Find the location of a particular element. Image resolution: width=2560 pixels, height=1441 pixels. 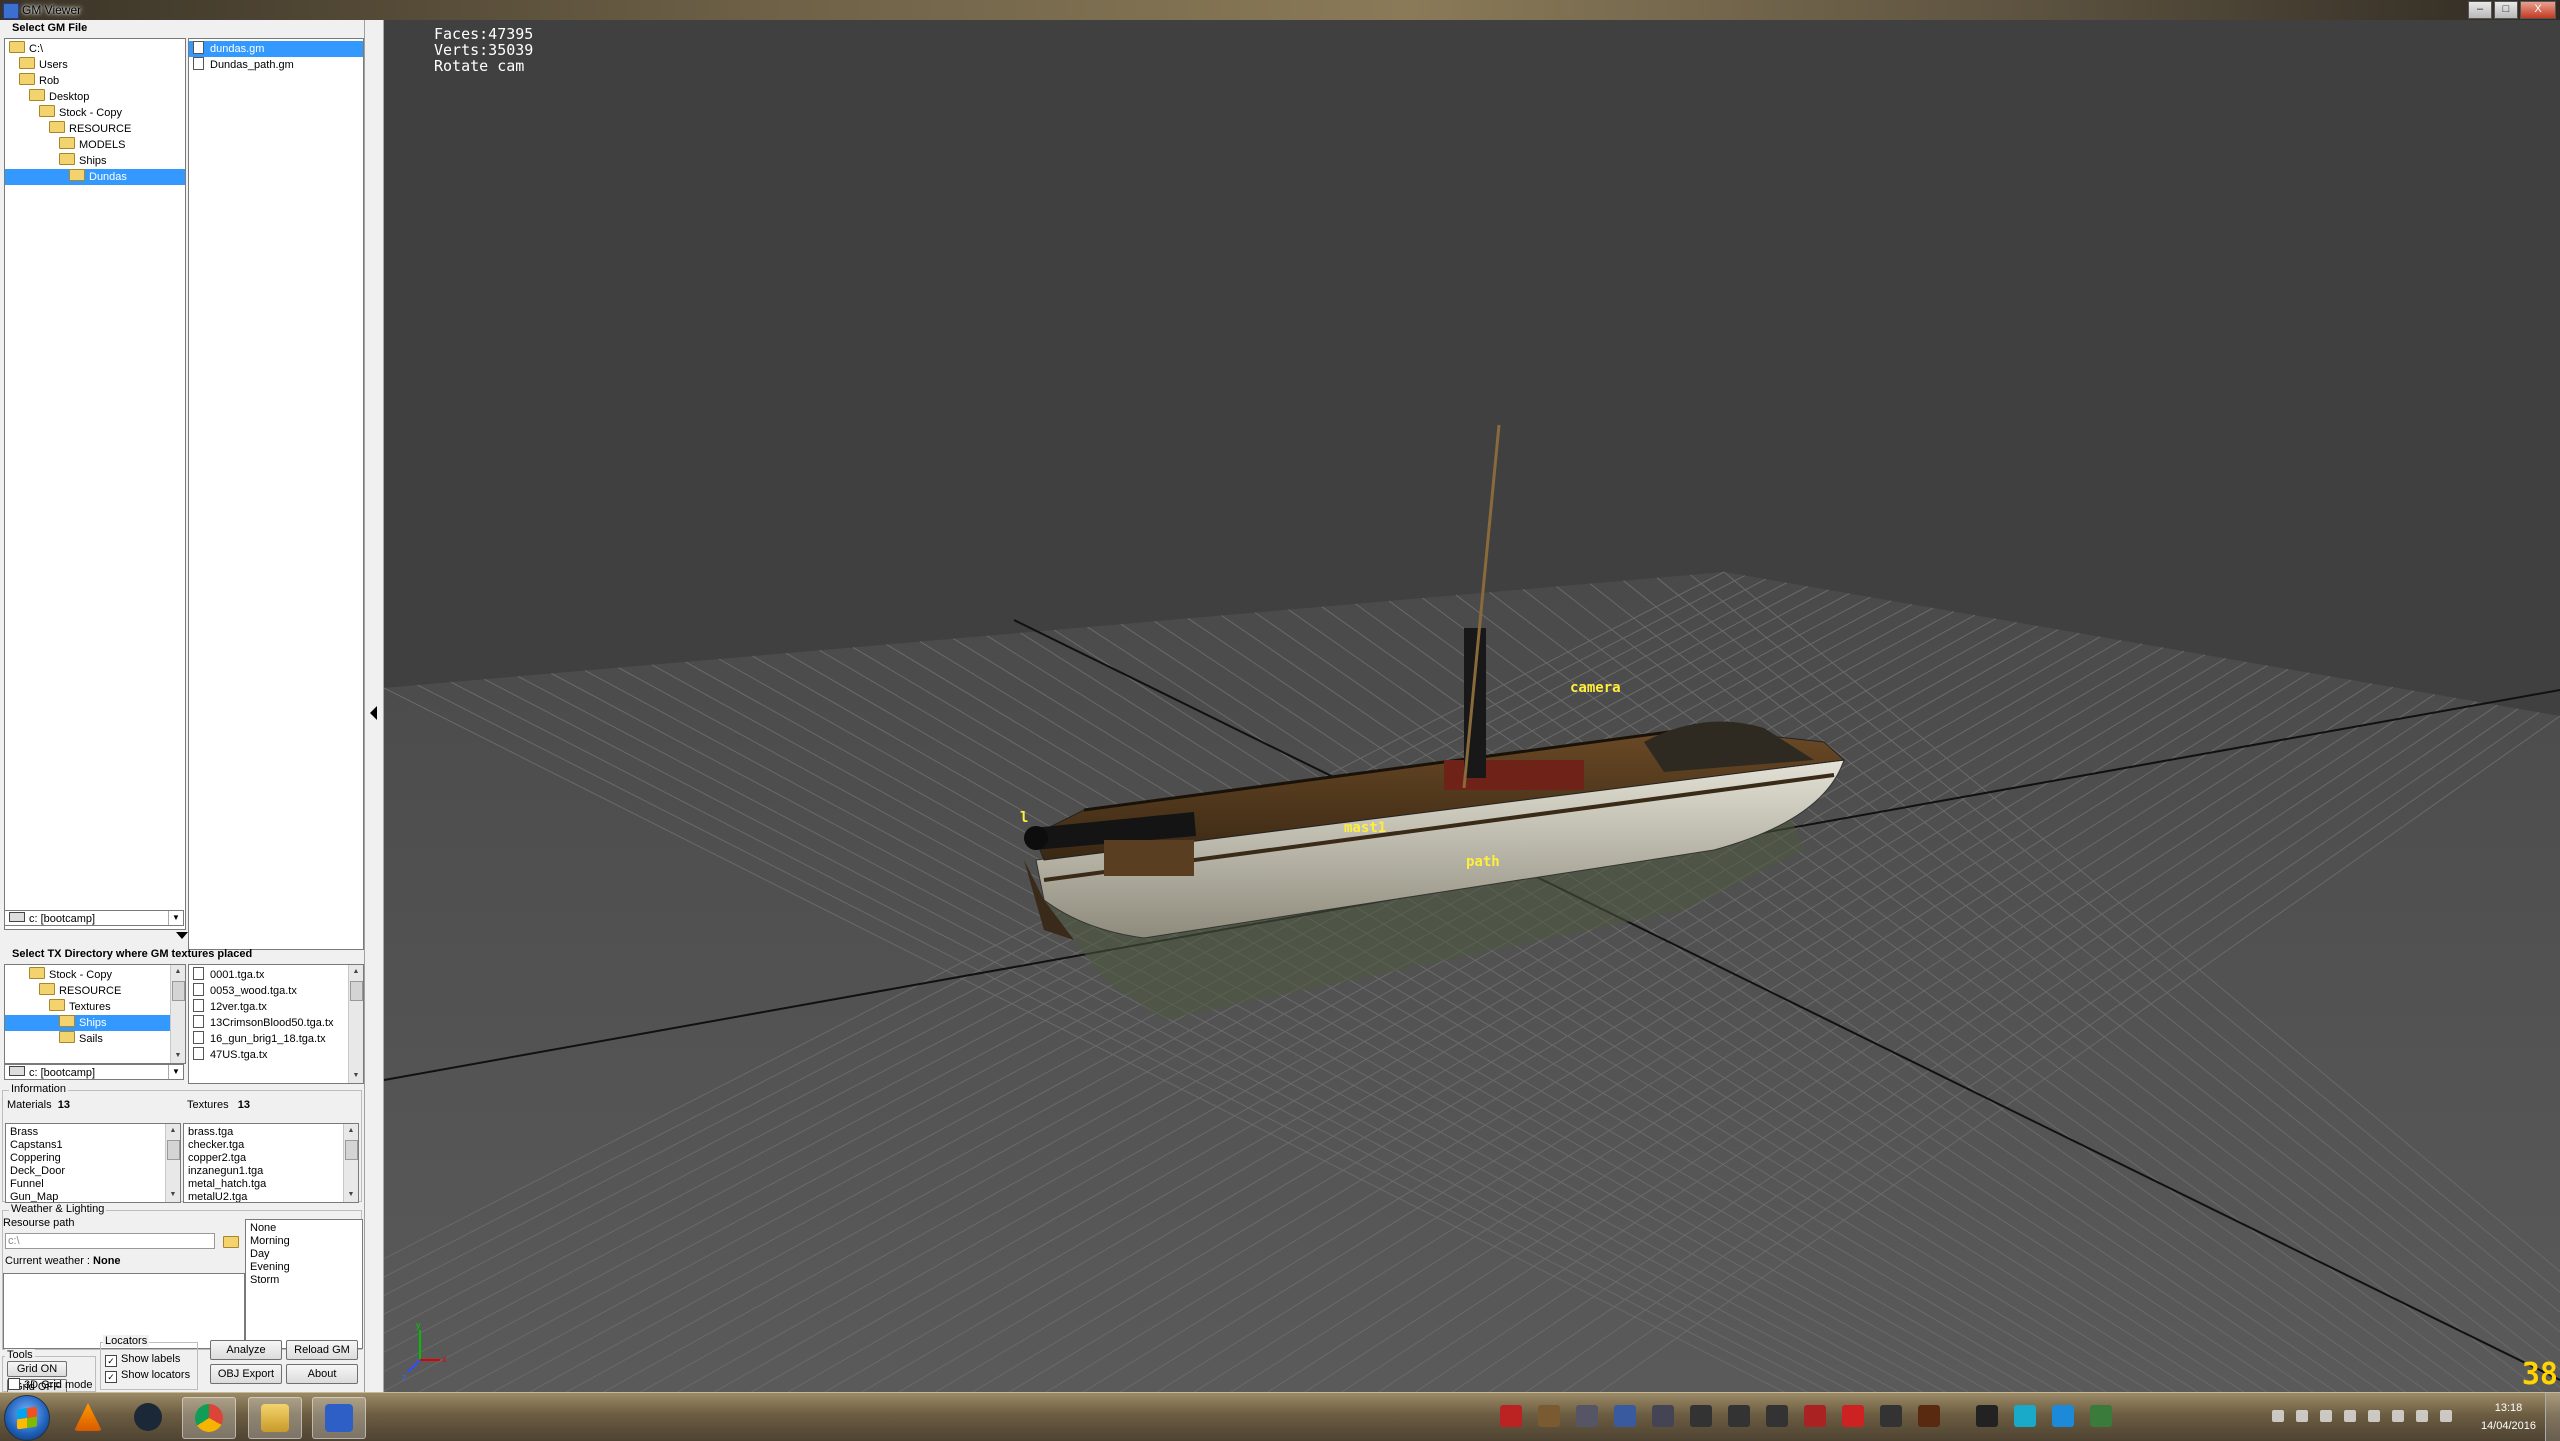

texture-item: metalU2.tga is located at coordinates (217, 1197).